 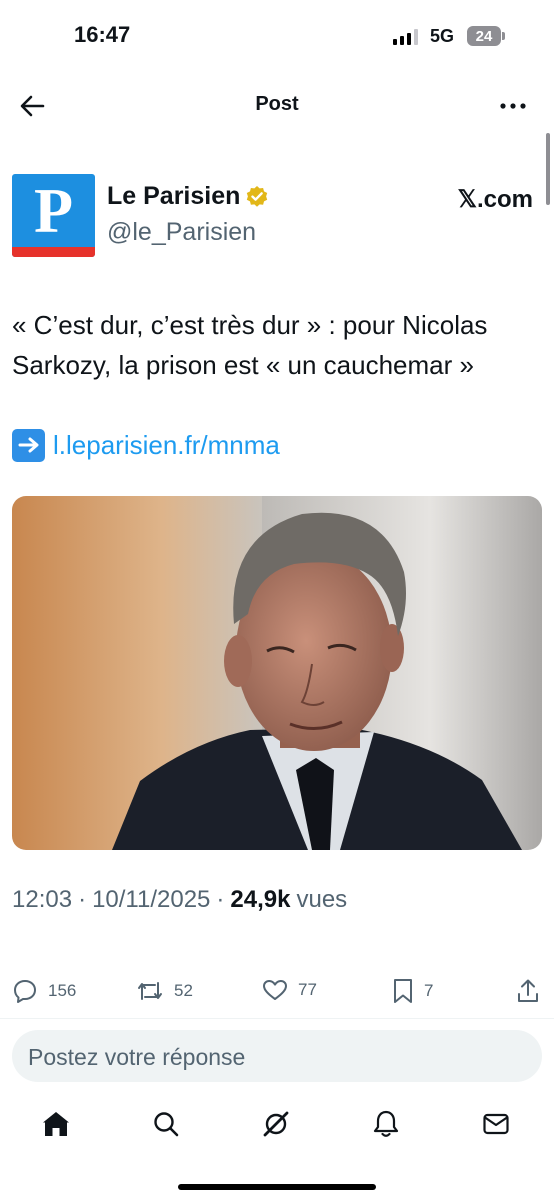 I want to click on battery-cap, so click(x=503, y=36).